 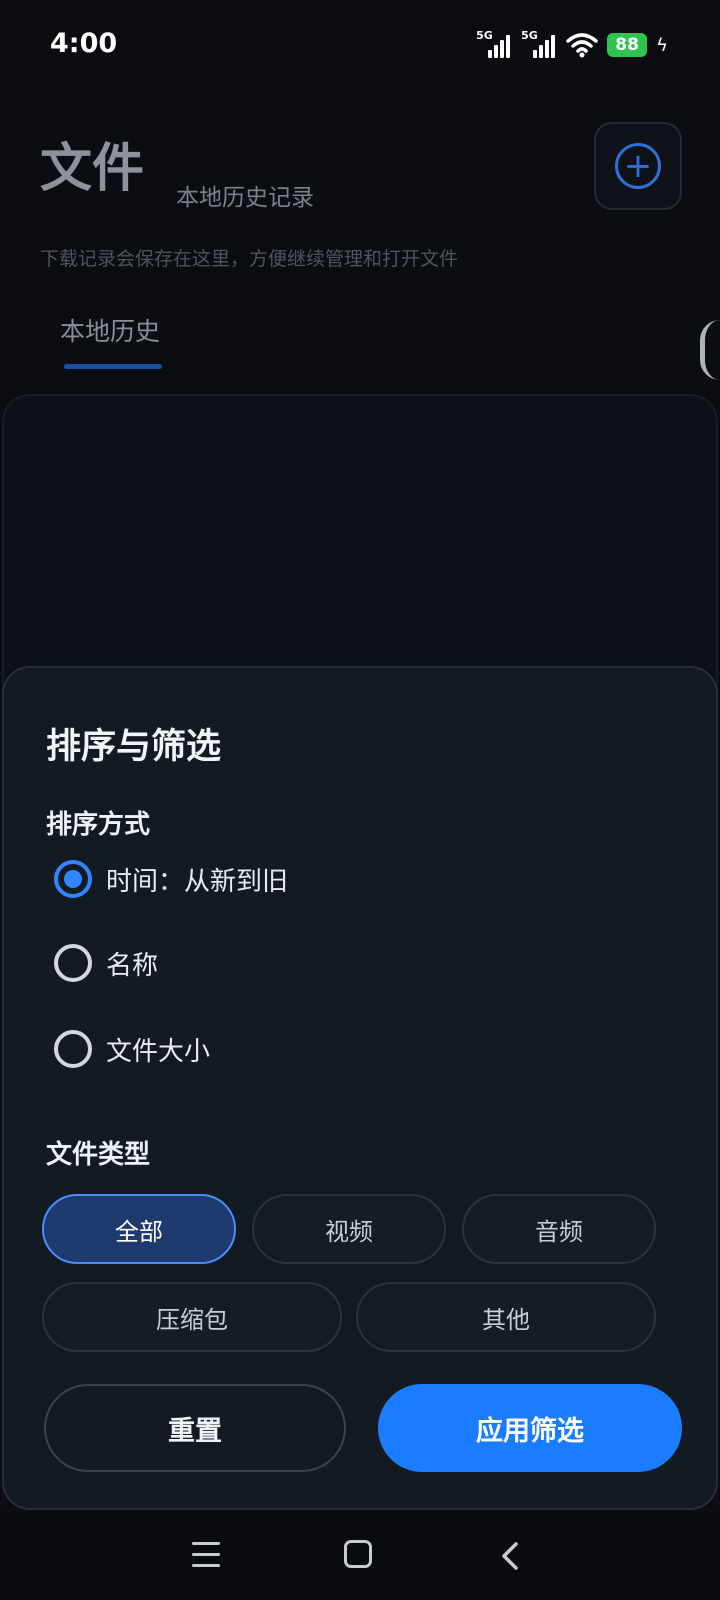 I want to click on sort-option-label: 名称, so click(x=132, y=965).